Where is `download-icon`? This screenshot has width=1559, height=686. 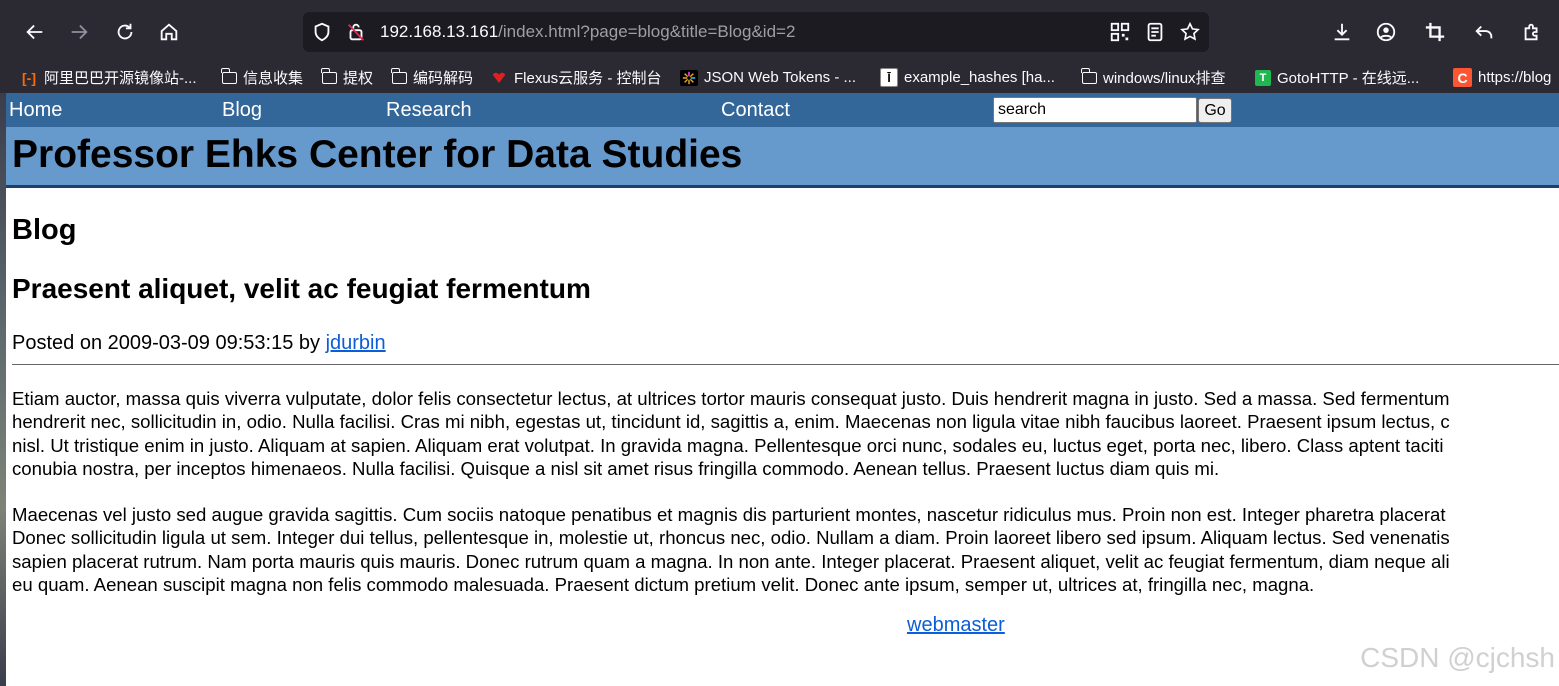 download-icon is located at coordinates (1342, 32).